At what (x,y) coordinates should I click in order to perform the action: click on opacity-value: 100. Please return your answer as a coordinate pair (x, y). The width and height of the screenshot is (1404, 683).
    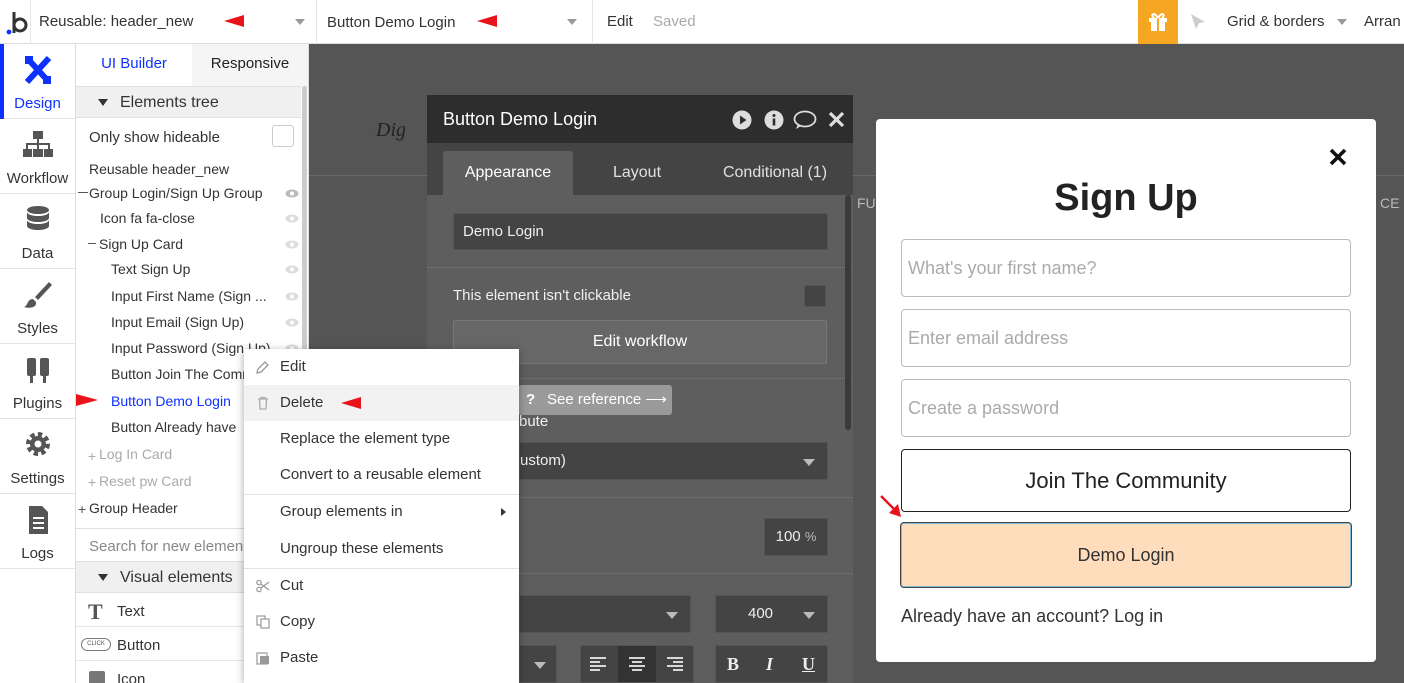
    Looking at the image, I should click on (788, 536).